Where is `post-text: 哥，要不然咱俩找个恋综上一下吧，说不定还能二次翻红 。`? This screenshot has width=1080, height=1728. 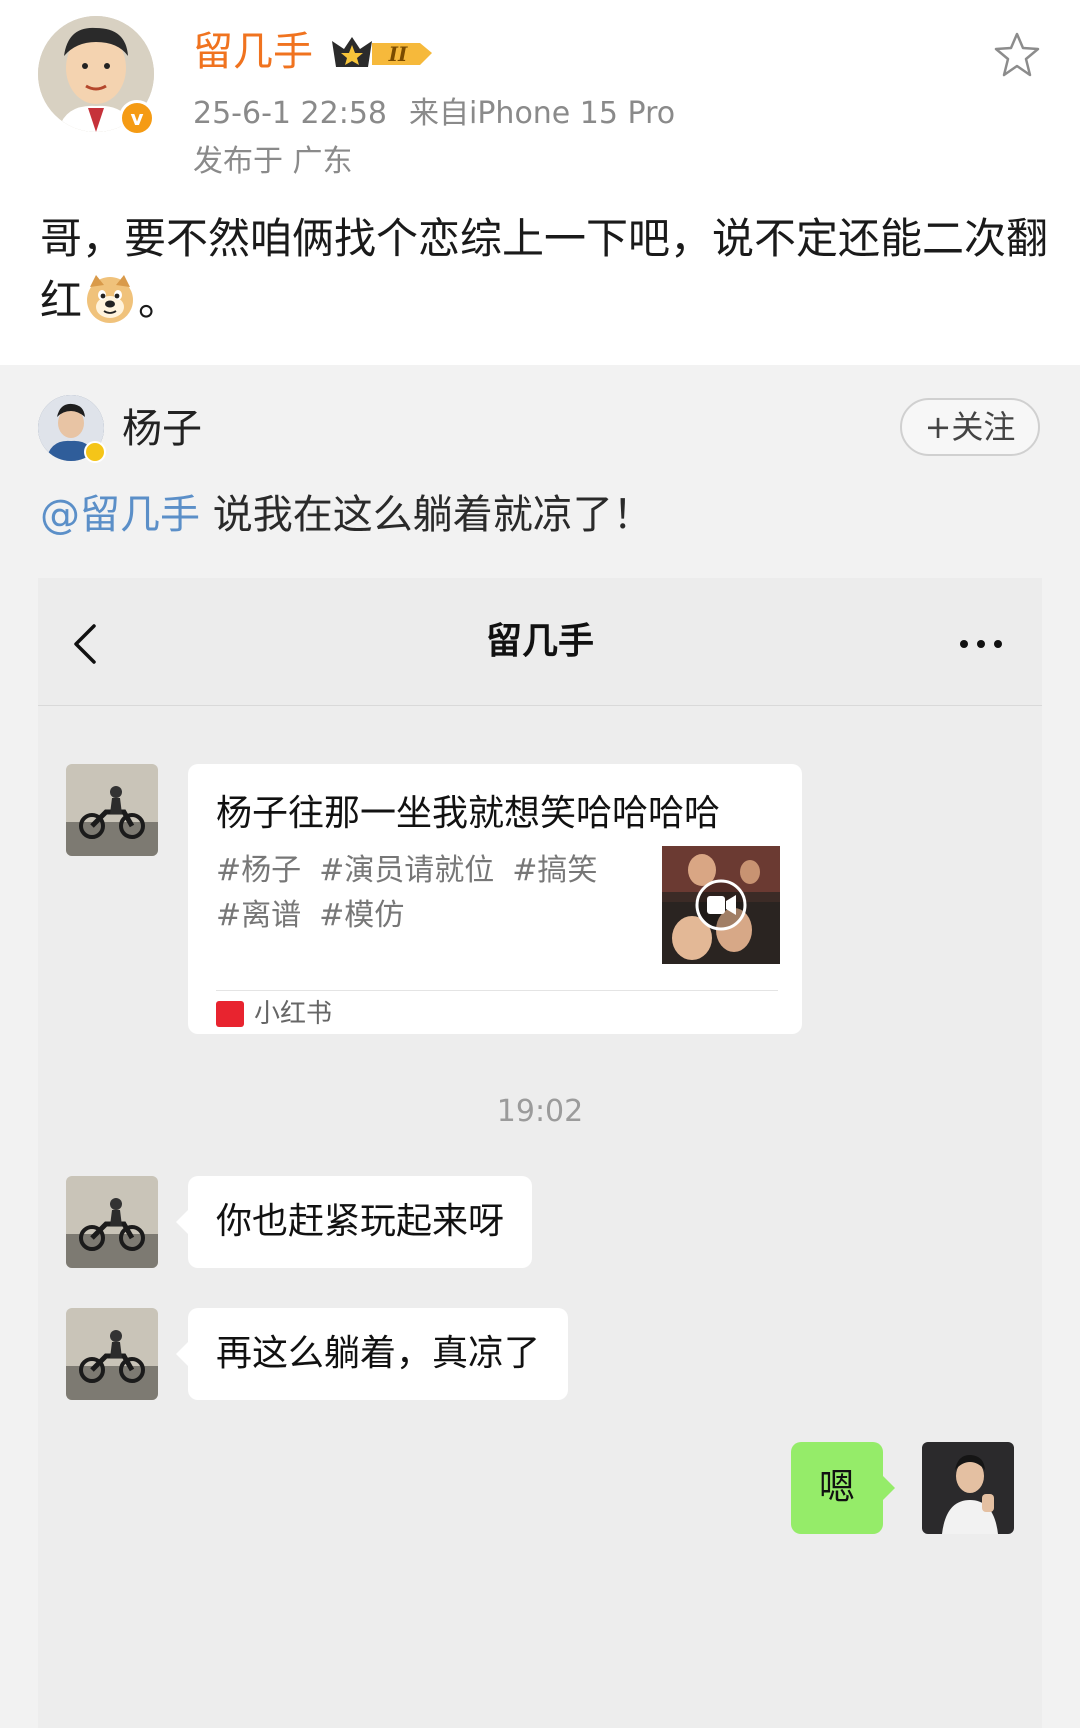 post-text: 哥，要不然咱俩找个恋综上一下吧，说不定还能二次翻红 。 is located at coordinates (545, 270).